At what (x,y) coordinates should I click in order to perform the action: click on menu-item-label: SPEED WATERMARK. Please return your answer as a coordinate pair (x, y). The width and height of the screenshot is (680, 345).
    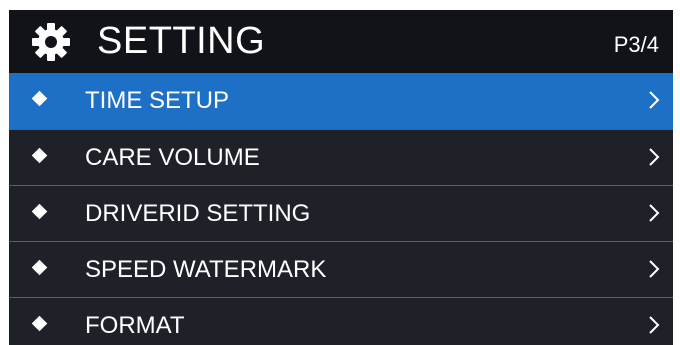
    Looking at the image, I should click on (206, 269).